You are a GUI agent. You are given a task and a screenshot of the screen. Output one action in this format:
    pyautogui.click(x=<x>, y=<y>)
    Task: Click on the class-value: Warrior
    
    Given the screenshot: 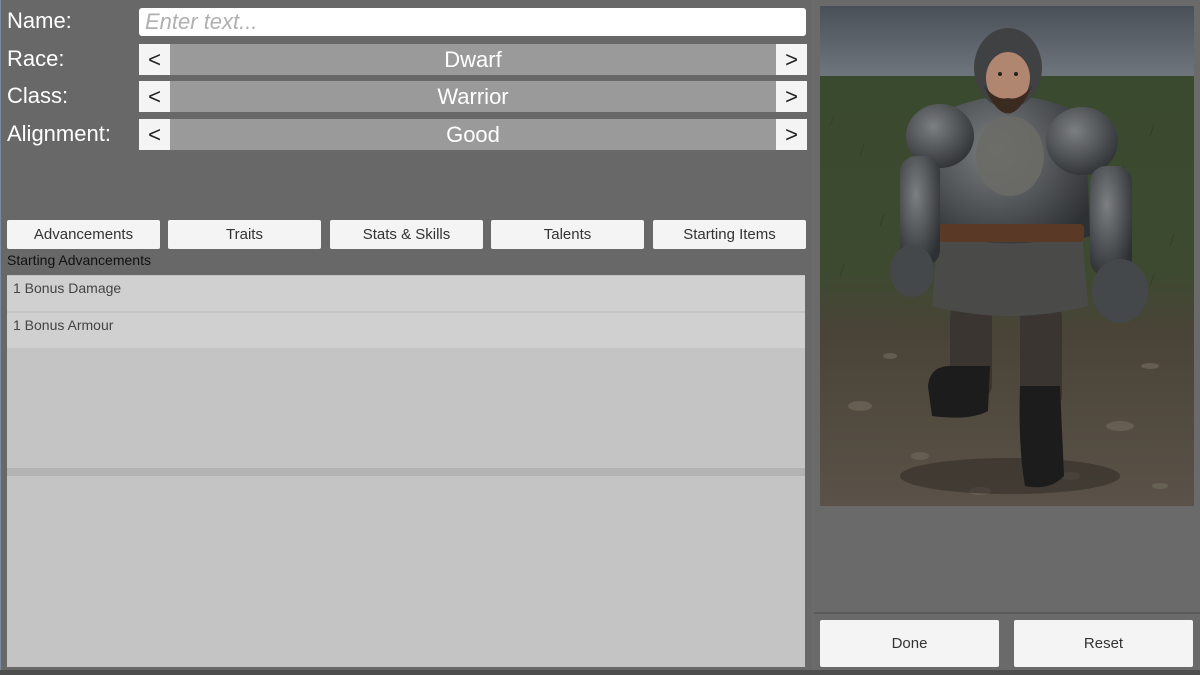 What is the action you would take?
    pyautogui.click(x=473, y=96)
    